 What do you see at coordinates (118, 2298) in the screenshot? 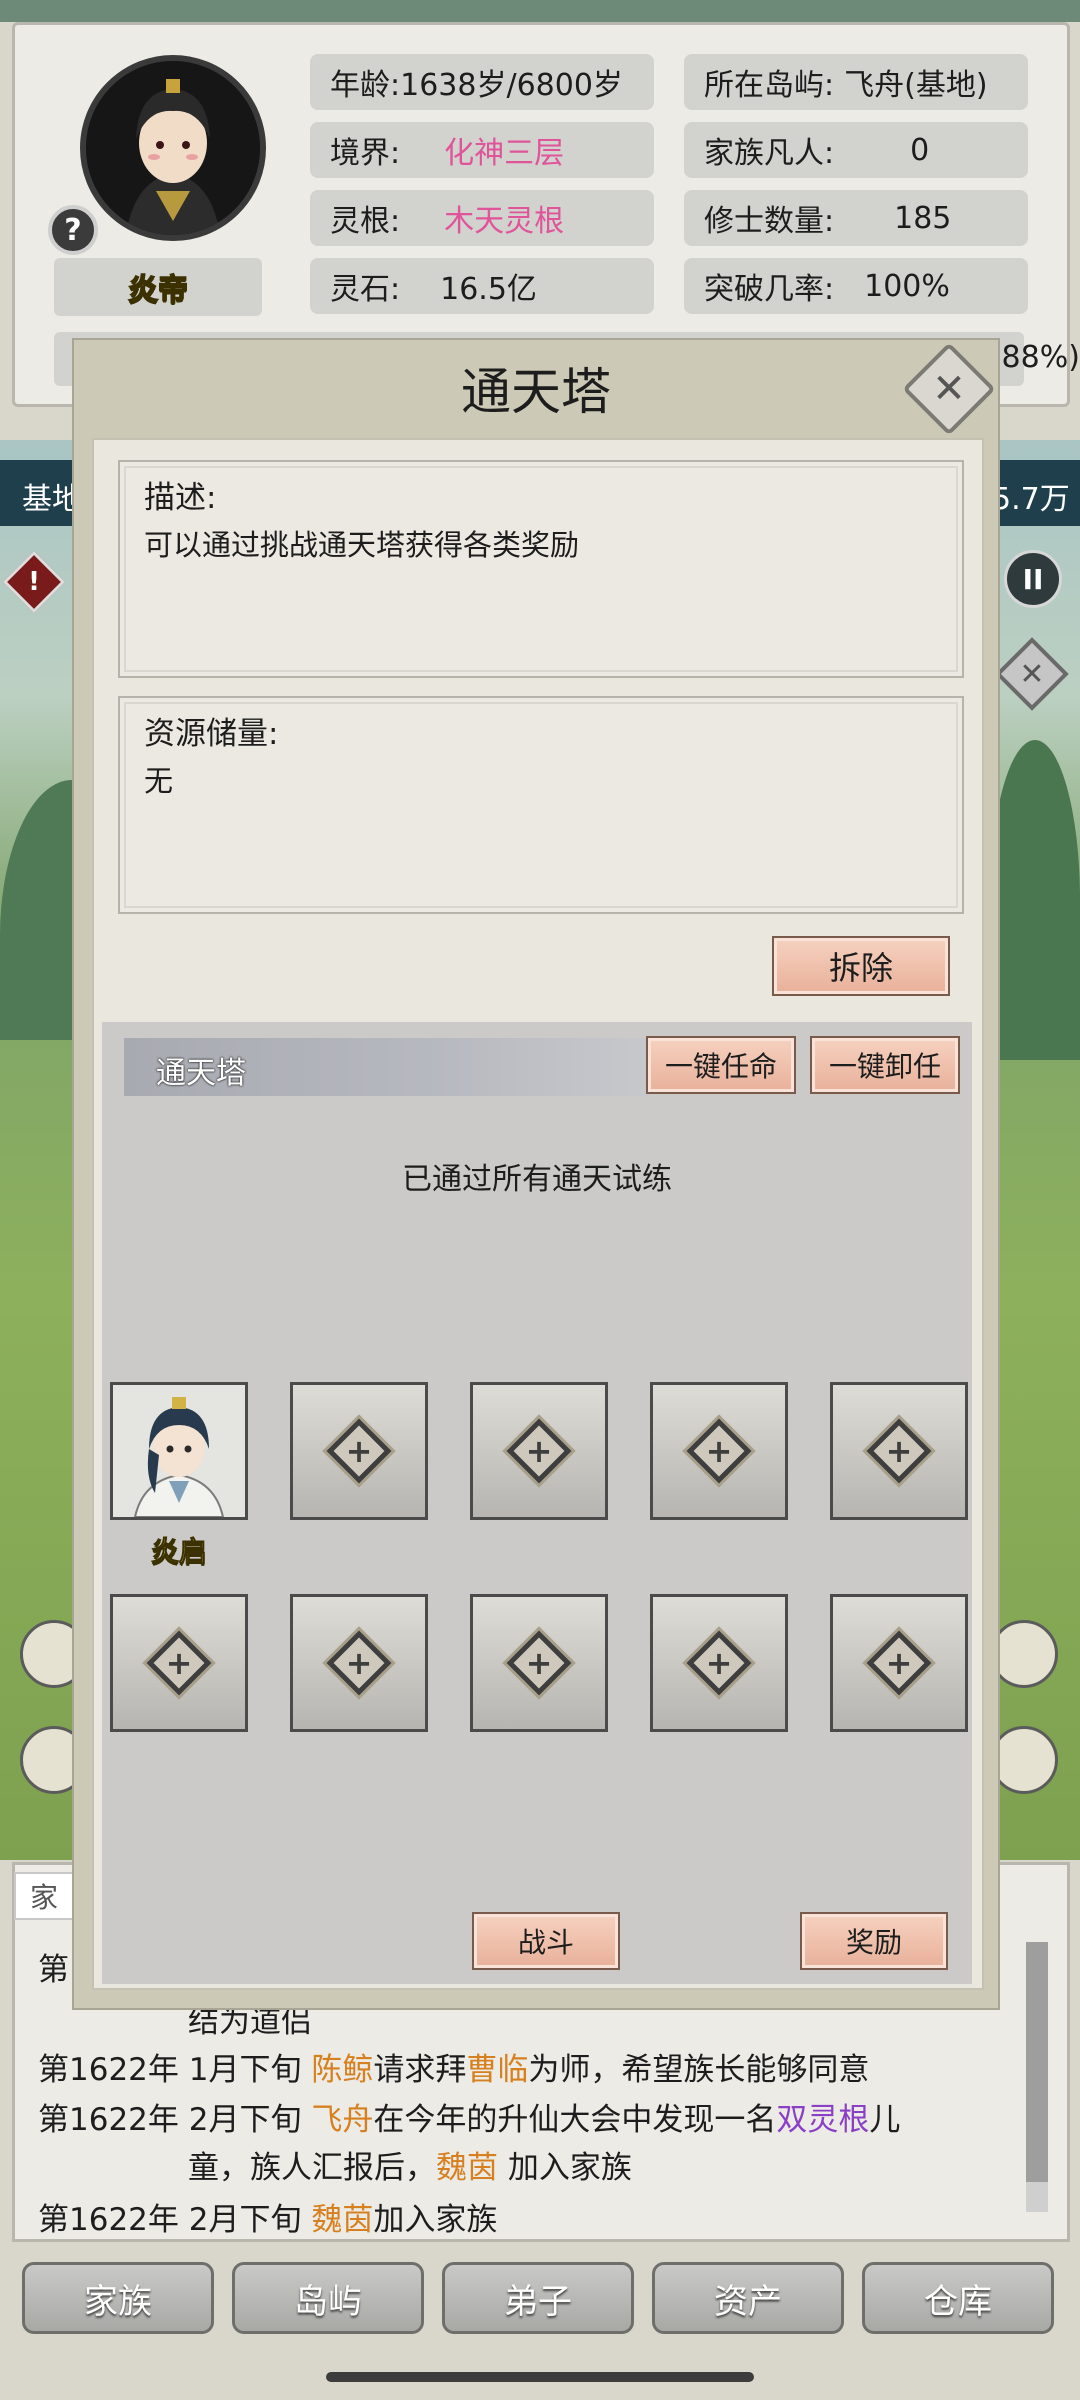
I see `nav-family-button: 家族` at bounding box center [118, 2298].